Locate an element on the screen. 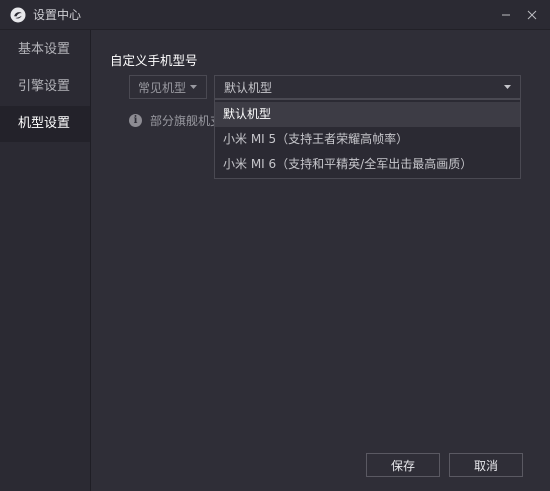  minimize-button is located at coordinates (506, 15).